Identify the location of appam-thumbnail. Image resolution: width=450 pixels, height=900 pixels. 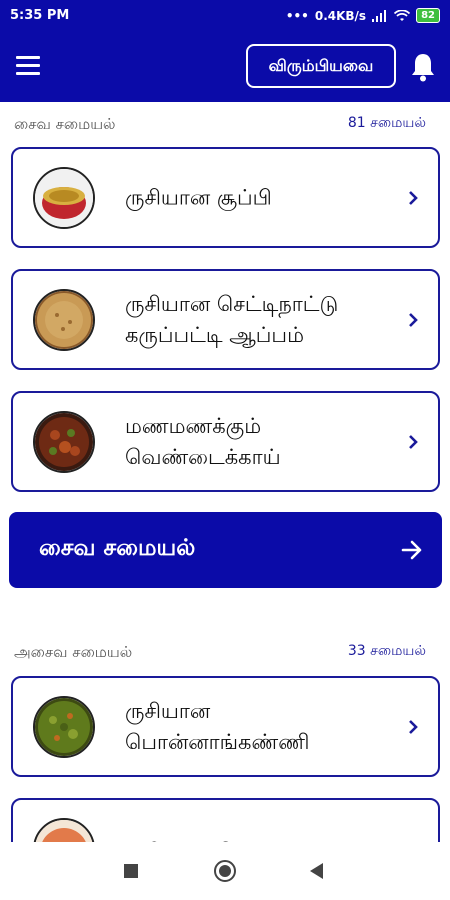
(64, 320).